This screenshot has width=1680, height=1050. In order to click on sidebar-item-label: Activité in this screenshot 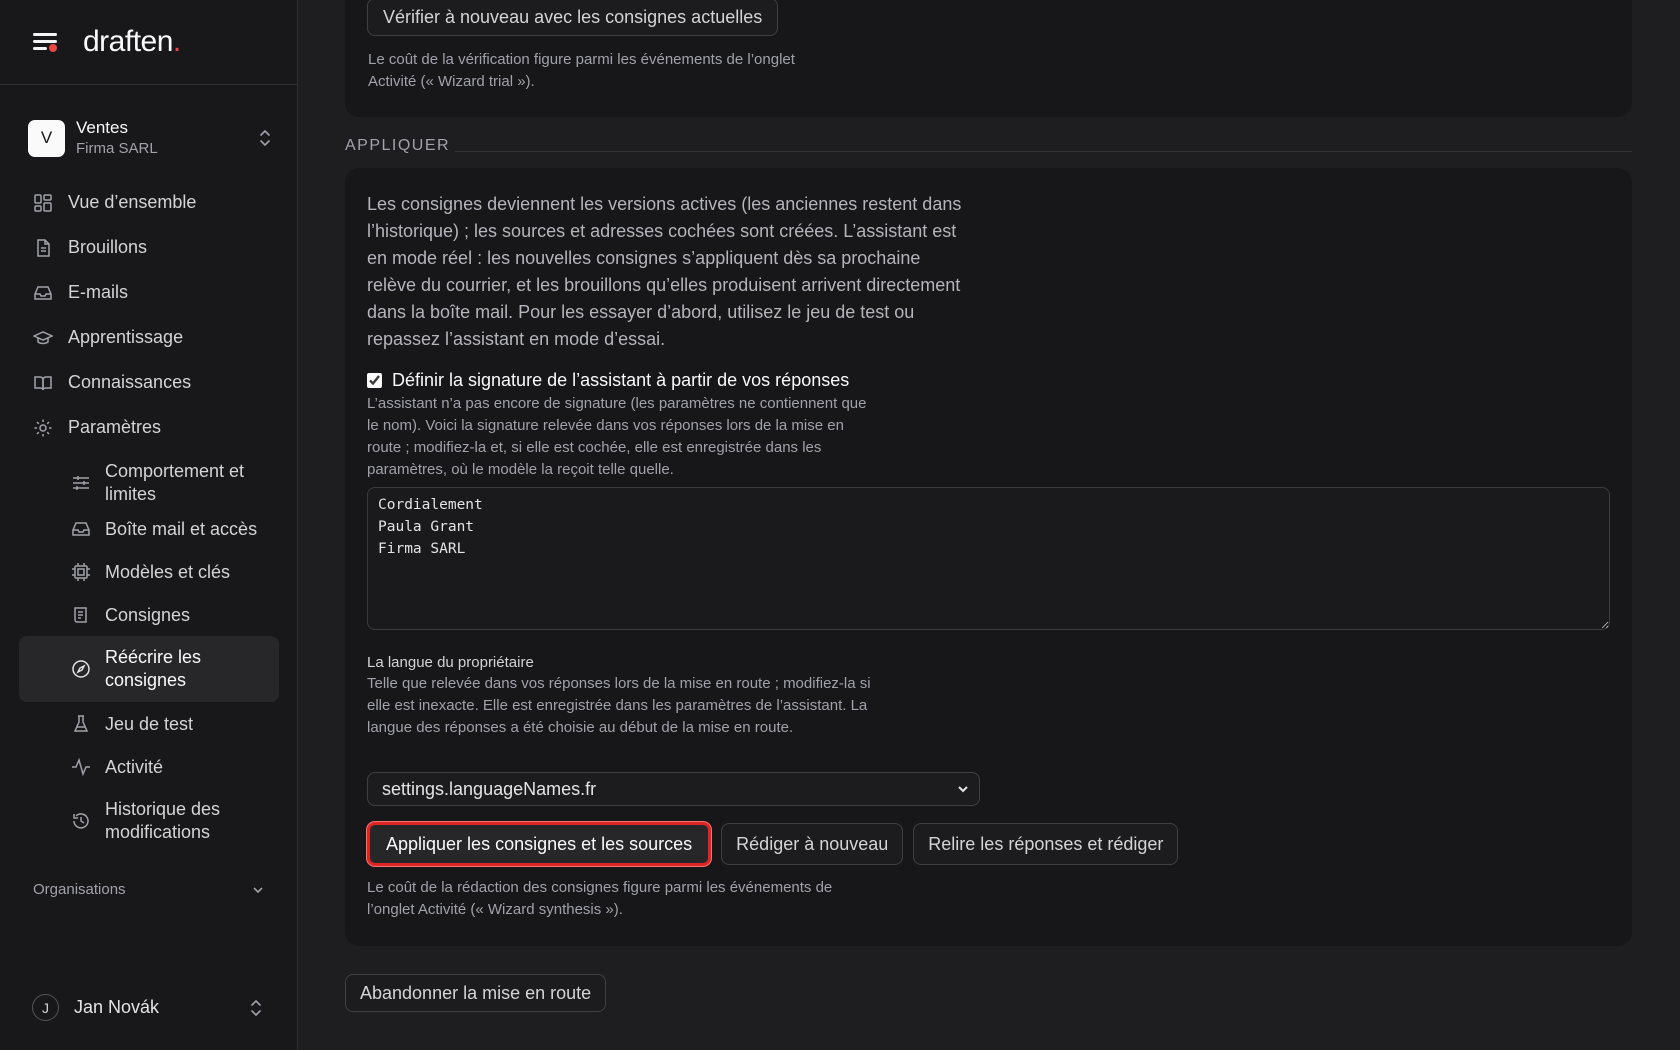, I will do `click(134, 766)`.